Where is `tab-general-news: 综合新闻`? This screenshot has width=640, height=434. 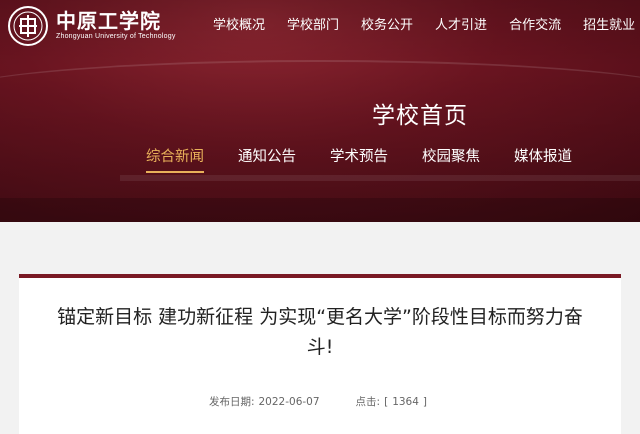
tab-general-news: 综合新闻 is located at coordinates (175, 160).